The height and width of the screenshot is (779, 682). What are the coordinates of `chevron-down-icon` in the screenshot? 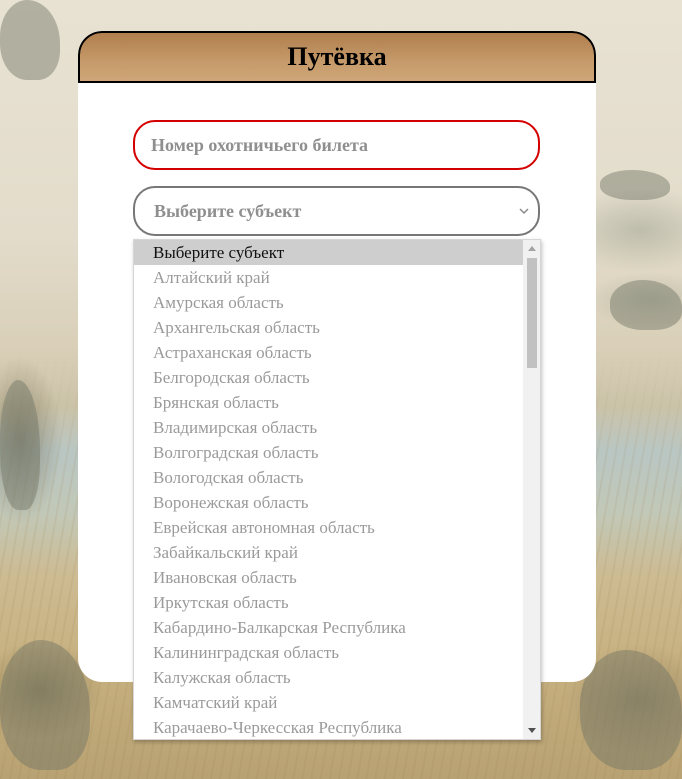 It's located at (524, 211).